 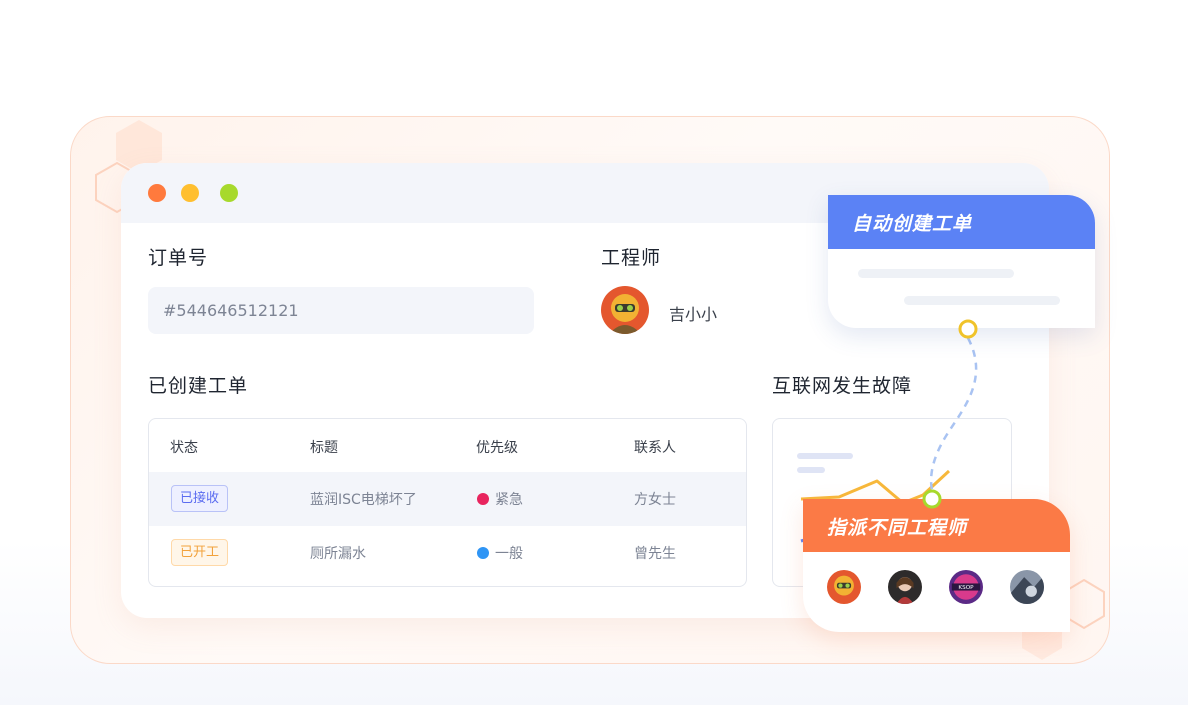 What do you see at coordinates (961, 261) in the screenshot?
I see `auto-create-ticket-card: 自动创建工单` at bounding box center [961, 261].